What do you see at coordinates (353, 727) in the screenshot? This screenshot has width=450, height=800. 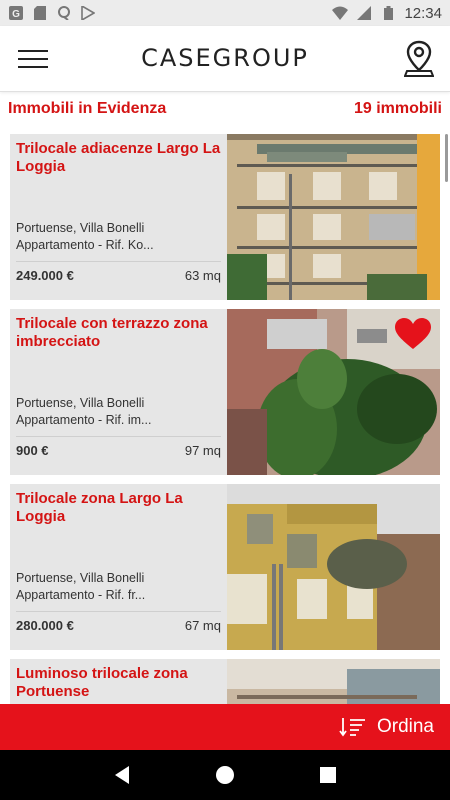 I see `sort-icon` at bounding box center [353, 727].